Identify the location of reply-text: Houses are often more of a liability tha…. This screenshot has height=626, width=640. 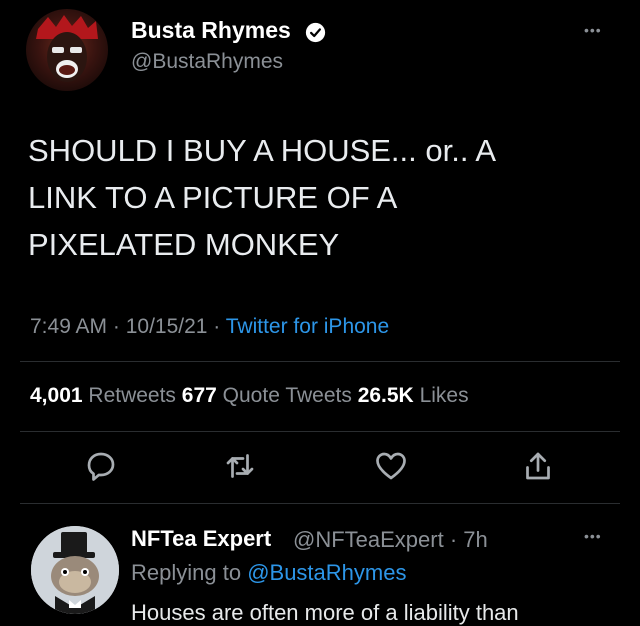
(325, 612).